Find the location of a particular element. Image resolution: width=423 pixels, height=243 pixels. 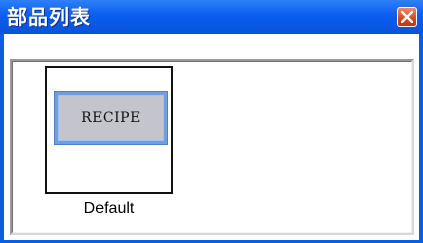

recipe-button-label: RECIPE is located at coordinates (111, 118).